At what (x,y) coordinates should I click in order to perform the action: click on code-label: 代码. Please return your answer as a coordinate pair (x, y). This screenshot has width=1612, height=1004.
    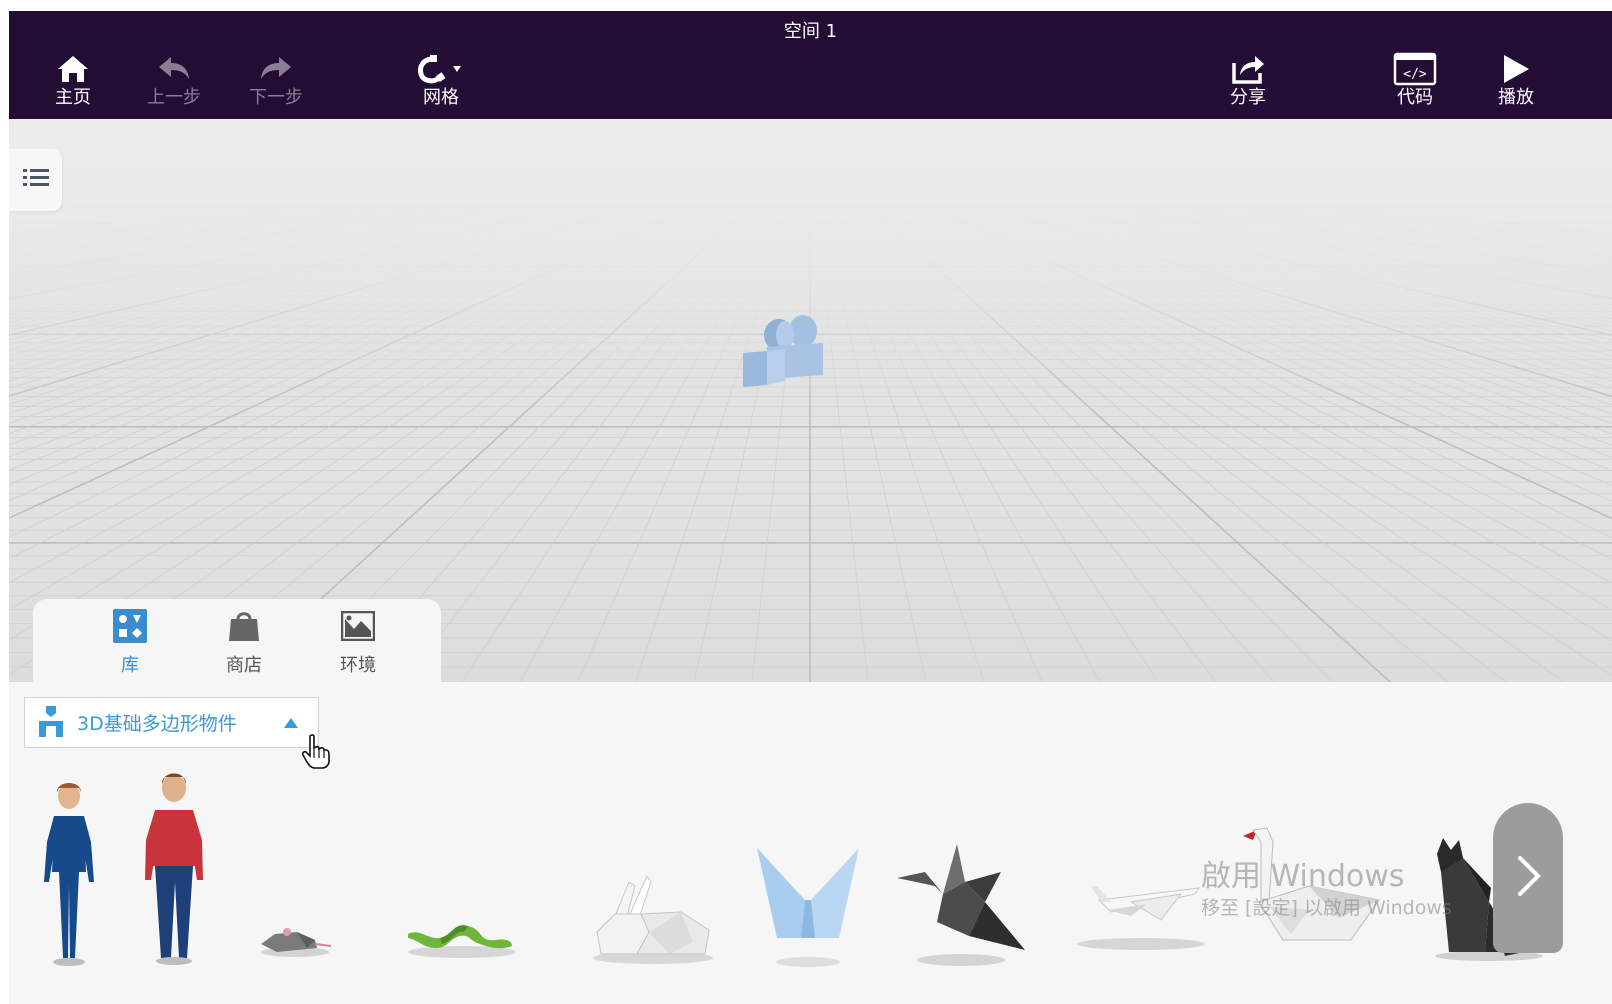
    Looking at the image, I should click on (1415, 97).